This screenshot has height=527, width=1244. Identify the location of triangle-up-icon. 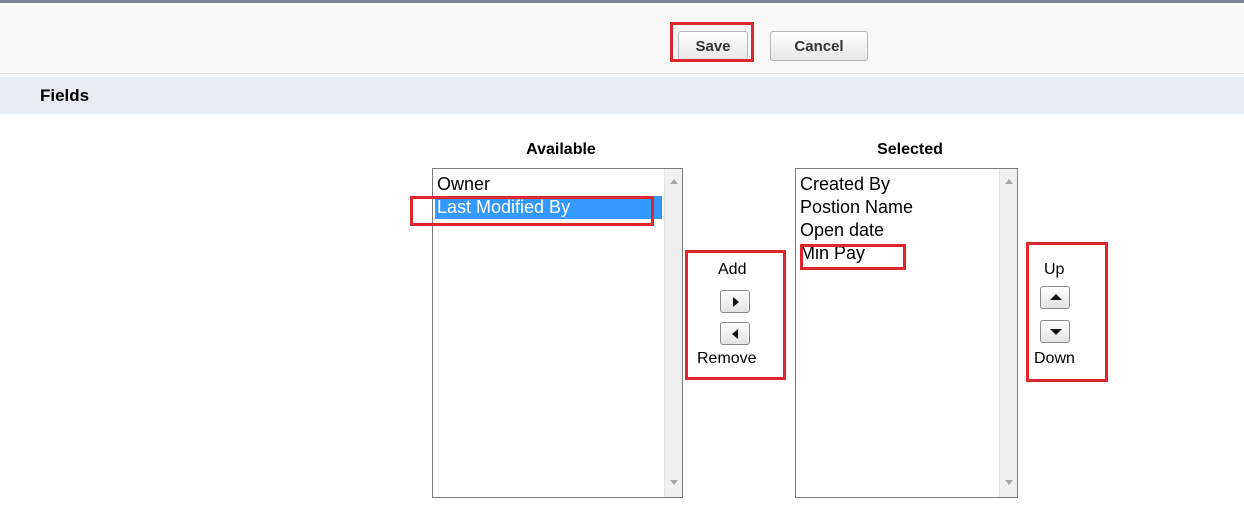
(1056, 297).